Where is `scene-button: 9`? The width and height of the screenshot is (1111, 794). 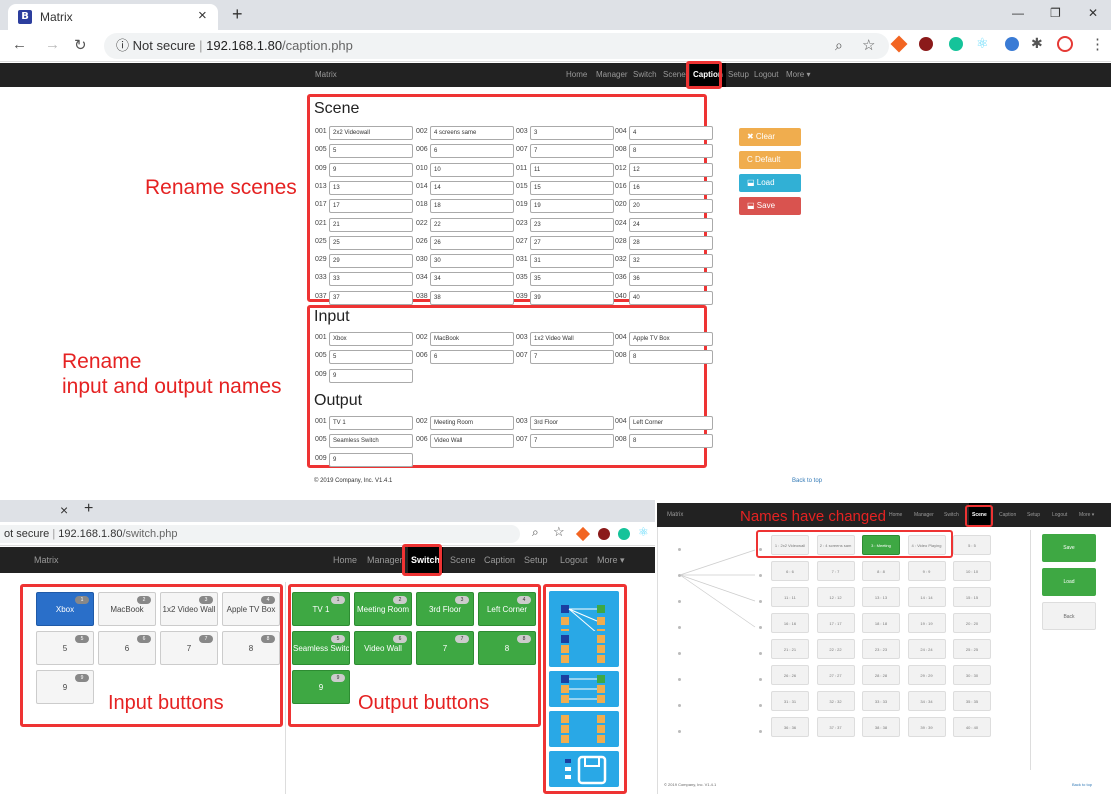
scene-button: 9 is located at coordinates (926, 571).